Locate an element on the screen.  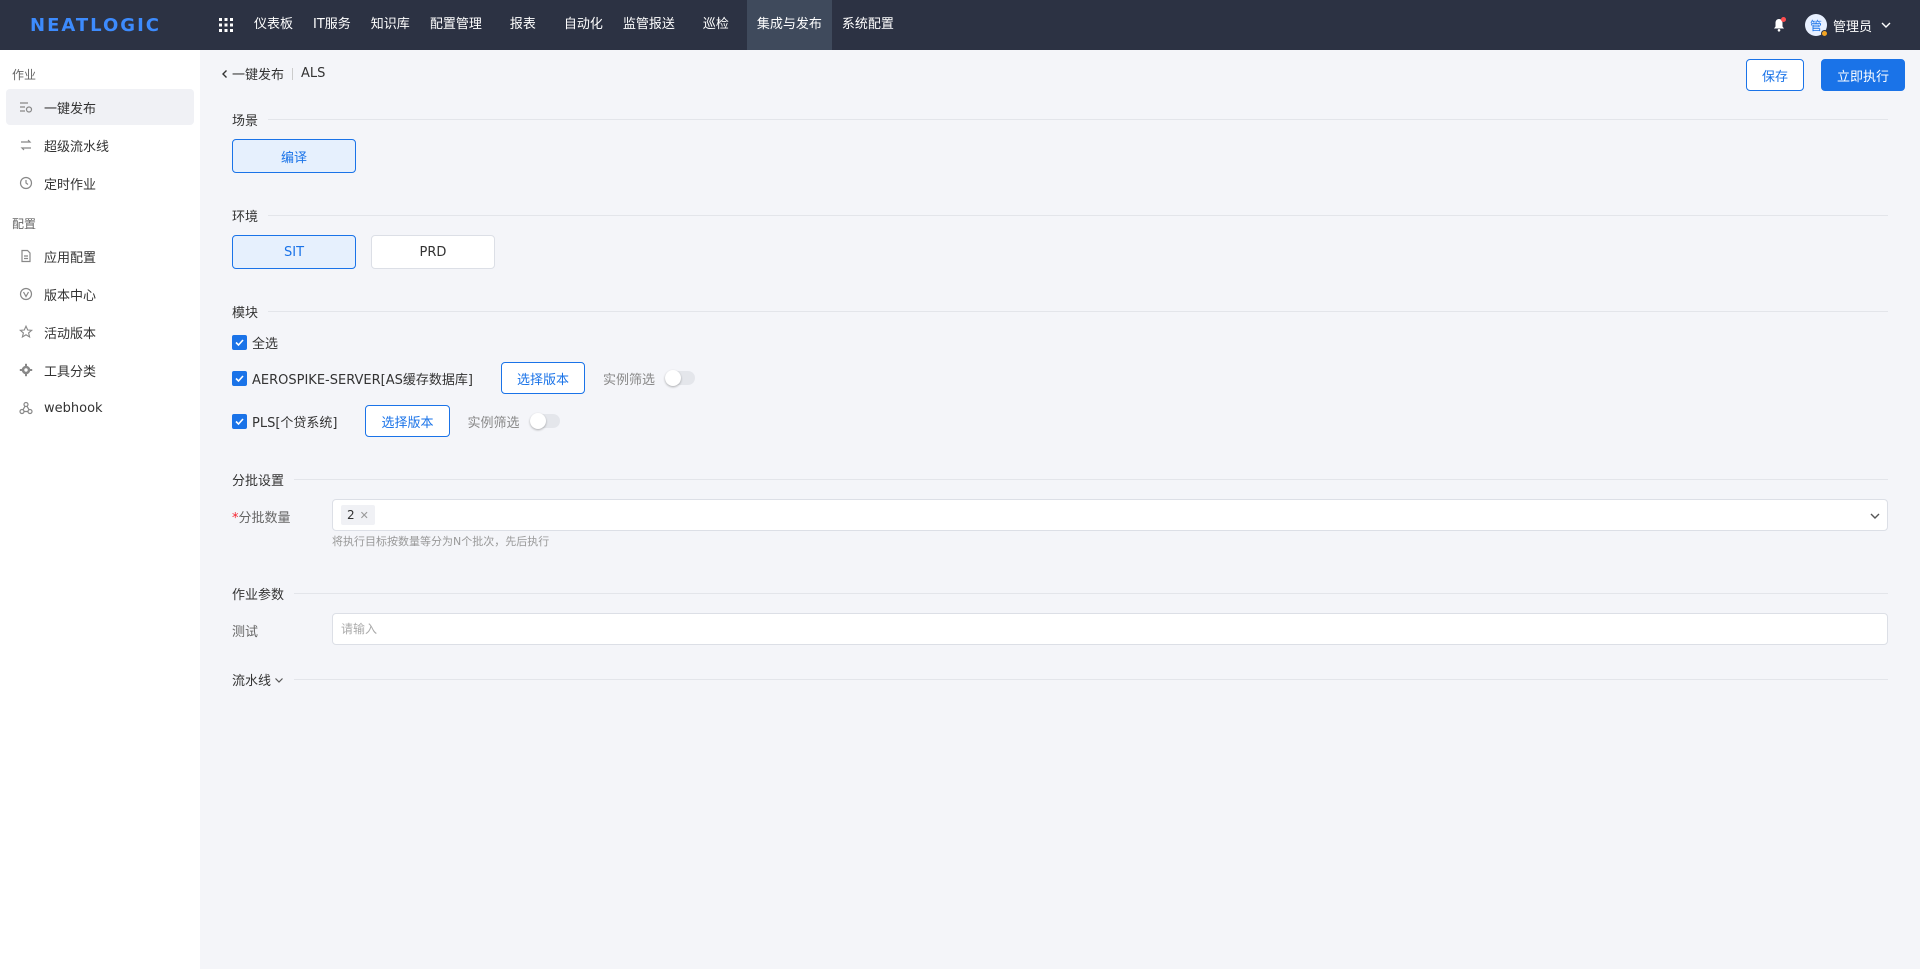
sidebar-item-label: 活动版本 is located at coordinates (70, 334).